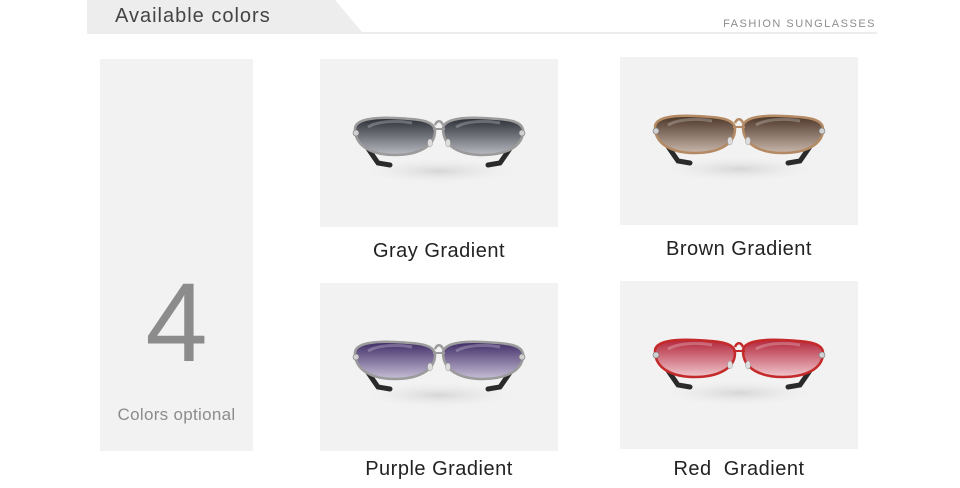 This screenshot has height=488, width=960. What do you see at coordinates (176, 255) in the screenshot?
I see `color-count-panel: 4 Colors optional` at bounding box center [176, 255].